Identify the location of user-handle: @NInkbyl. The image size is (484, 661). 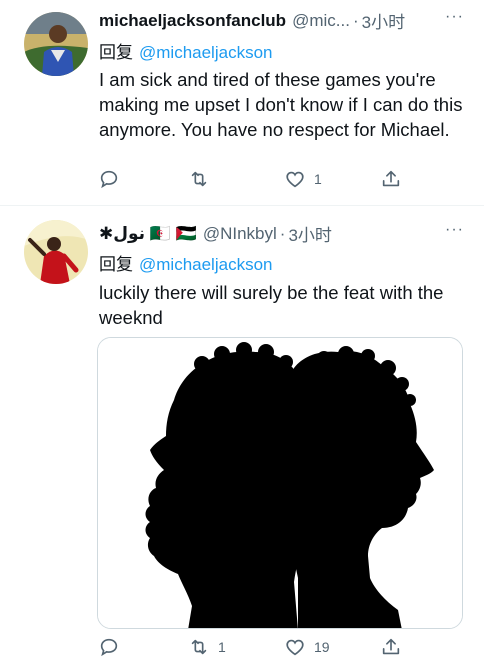
(240, 234).